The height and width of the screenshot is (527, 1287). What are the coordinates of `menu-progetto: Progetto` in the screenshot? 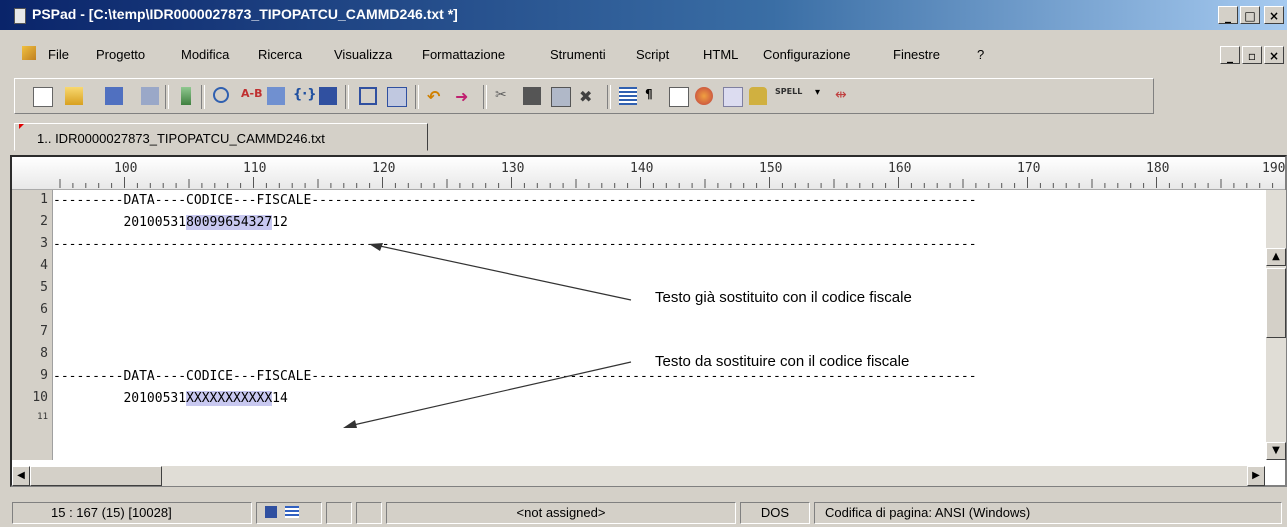 It's located at (120, 54).